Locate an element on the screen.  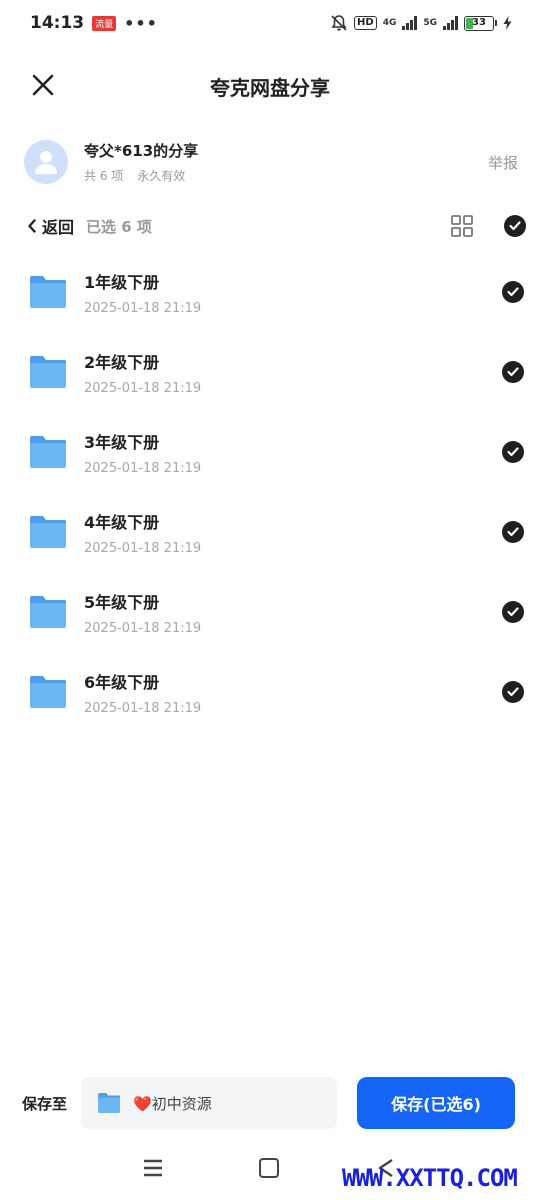
file-name: 5年级下册 is located at coordinates (122, 602).